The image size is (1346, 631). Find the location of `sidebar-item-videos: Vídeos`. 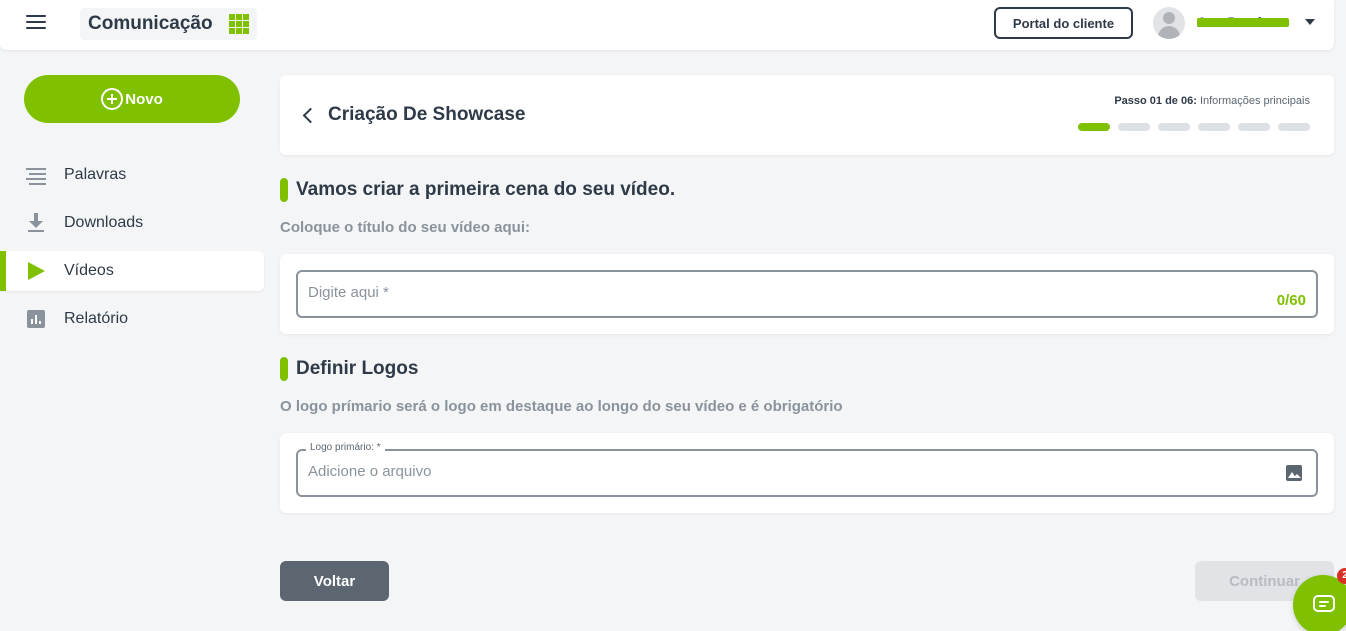

sidebar-item-videos: Vídeos is located at coordinates (132, 271).